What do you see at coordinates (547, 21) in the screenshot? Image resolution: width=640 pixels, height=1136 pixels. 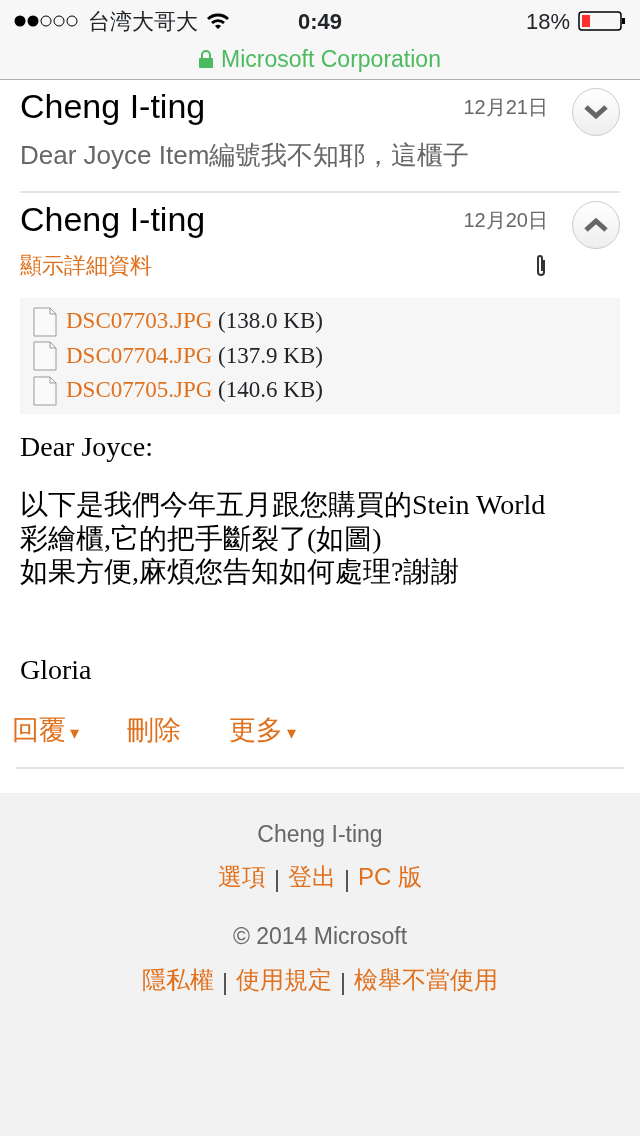 I see `battery-percentage: 18%` at bounding box center [547, 21].